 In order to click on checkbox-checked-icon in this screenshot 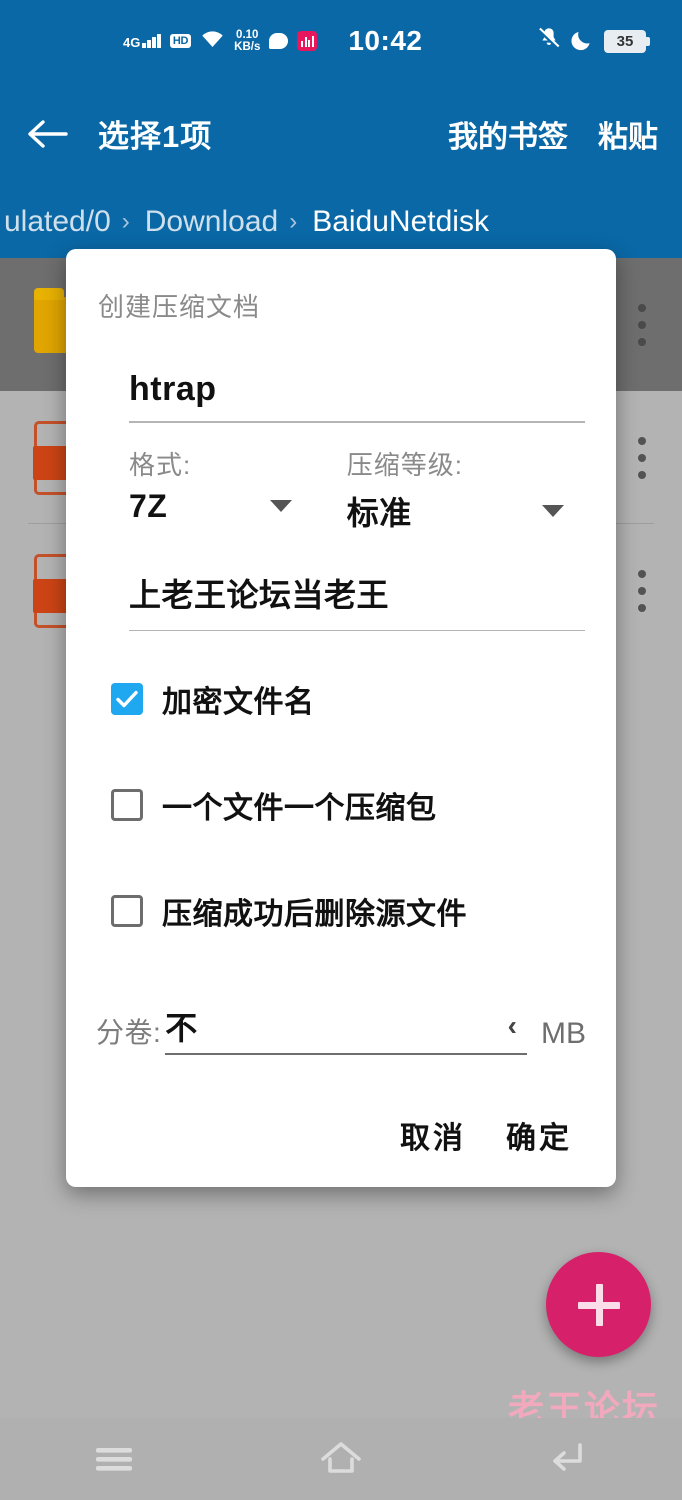, I will do `click(127, 699)`.